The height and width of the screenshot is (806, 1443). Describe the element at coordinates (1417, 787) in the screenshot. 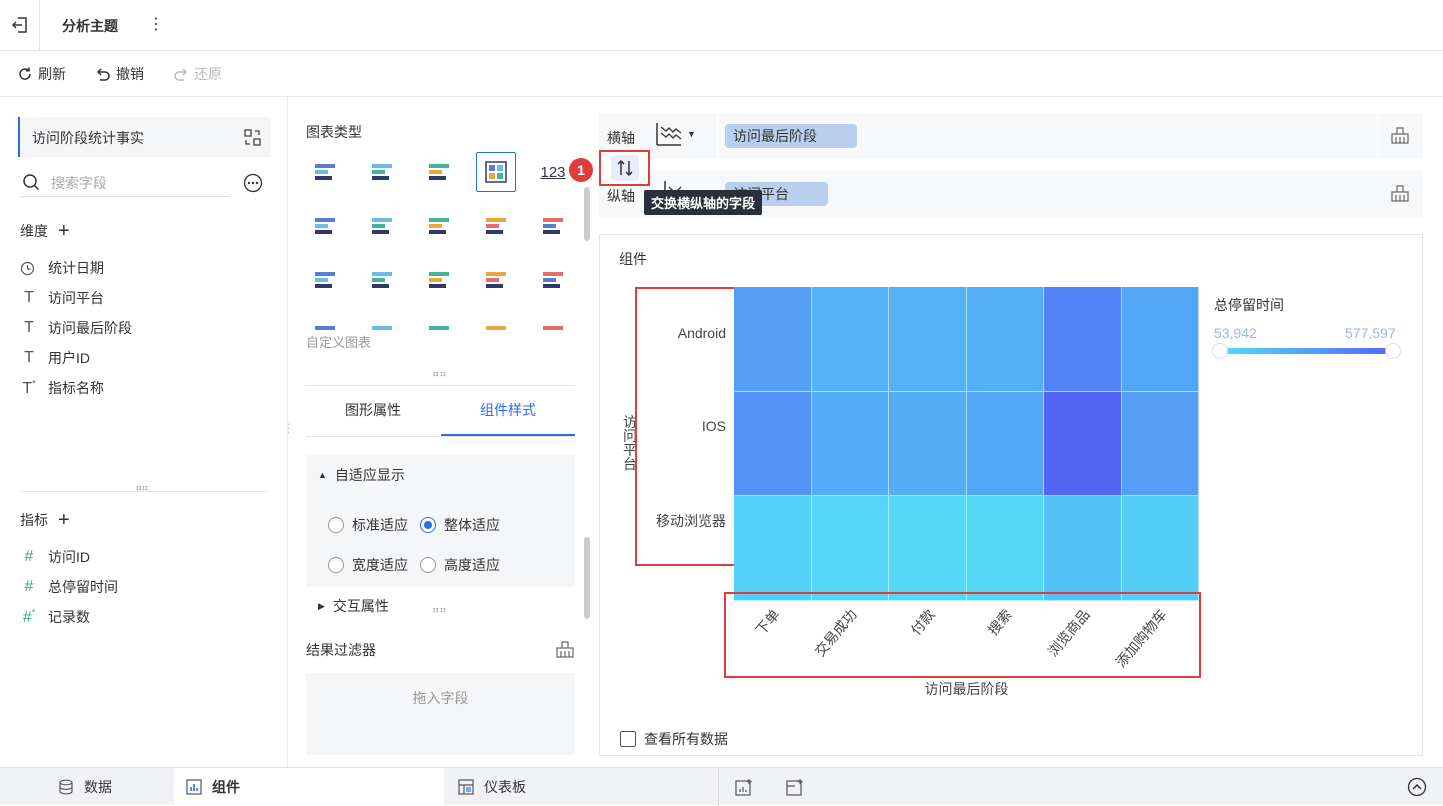

I see `collapse-up-icon` at that location.